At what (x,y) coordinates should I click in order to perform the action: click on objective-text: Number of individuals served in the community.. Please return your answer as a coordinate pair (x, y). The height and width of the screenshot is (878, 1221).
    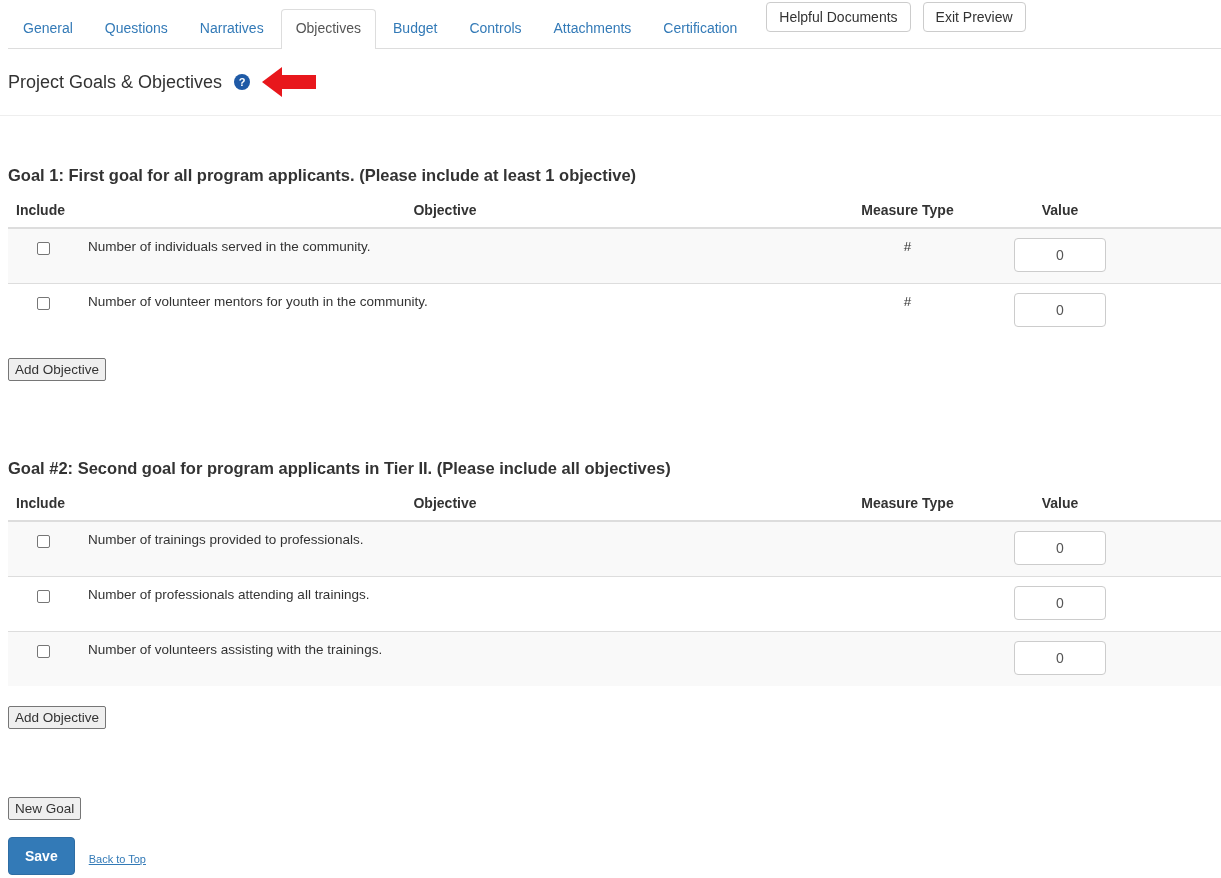
    Looking at the image, I should click on (229, 246).